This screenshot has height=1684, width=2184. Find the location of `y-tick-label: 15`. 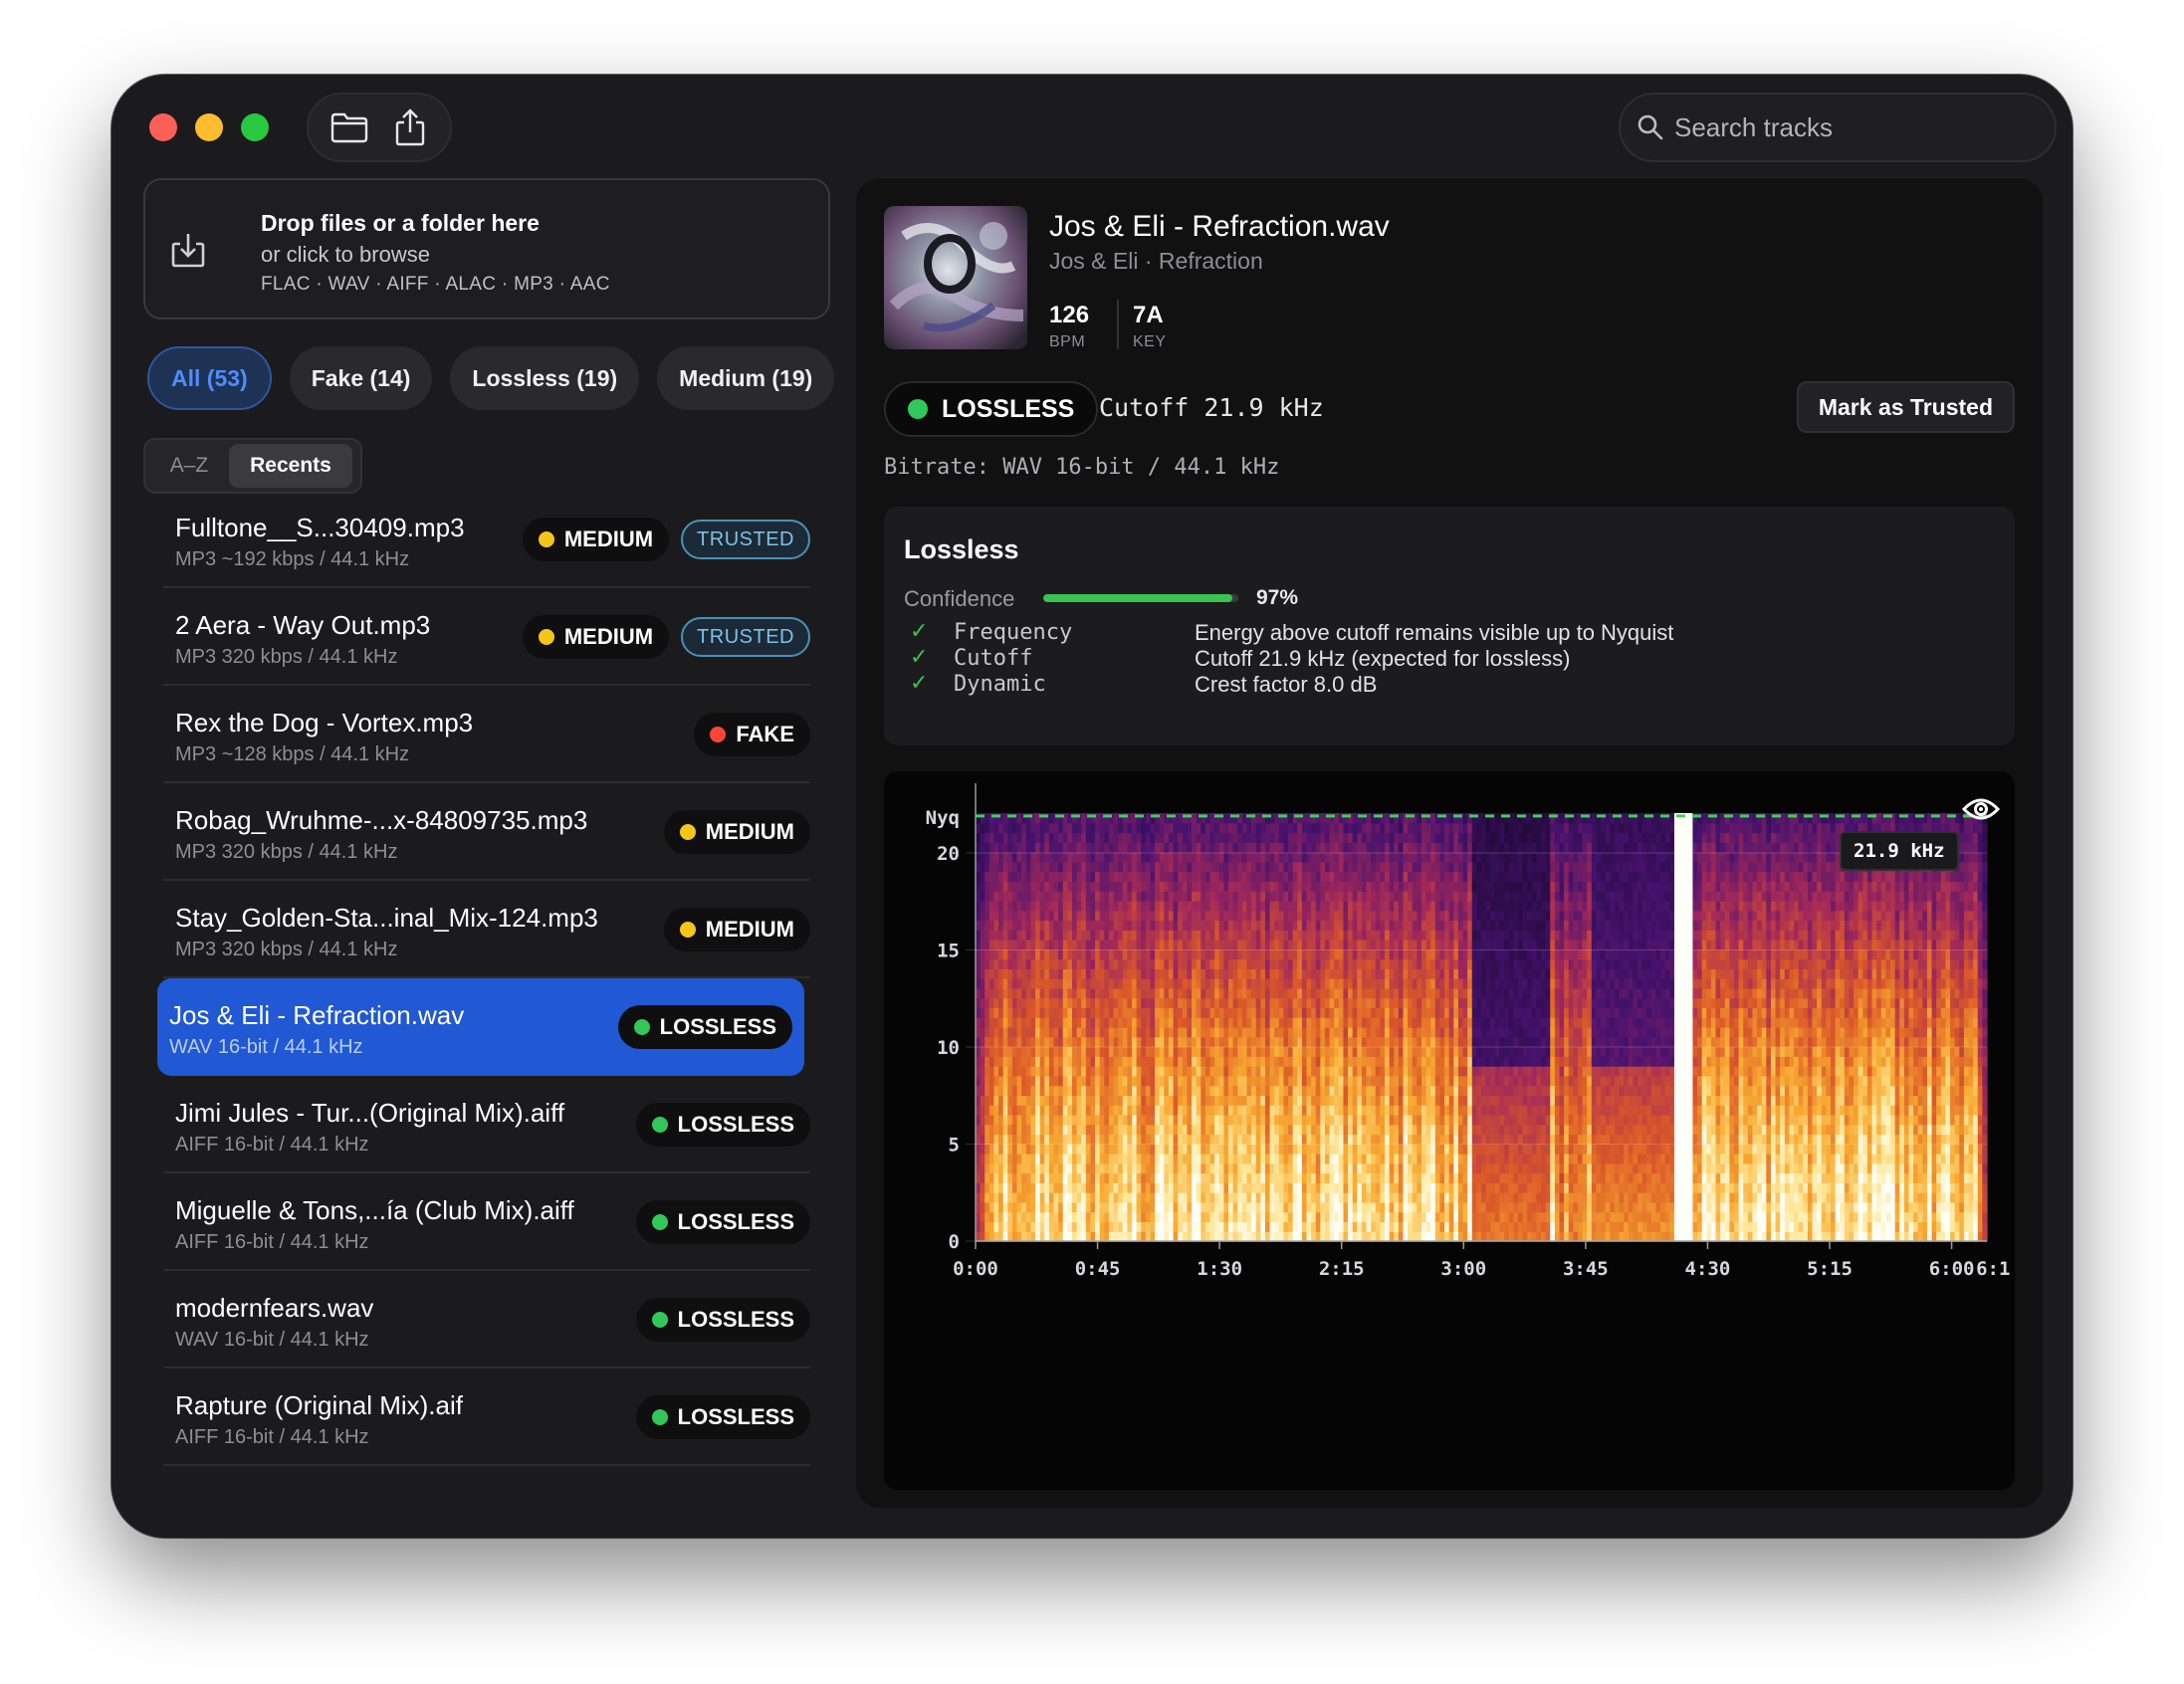

y-tick-label: 15 is located at coordinates (948, 950).